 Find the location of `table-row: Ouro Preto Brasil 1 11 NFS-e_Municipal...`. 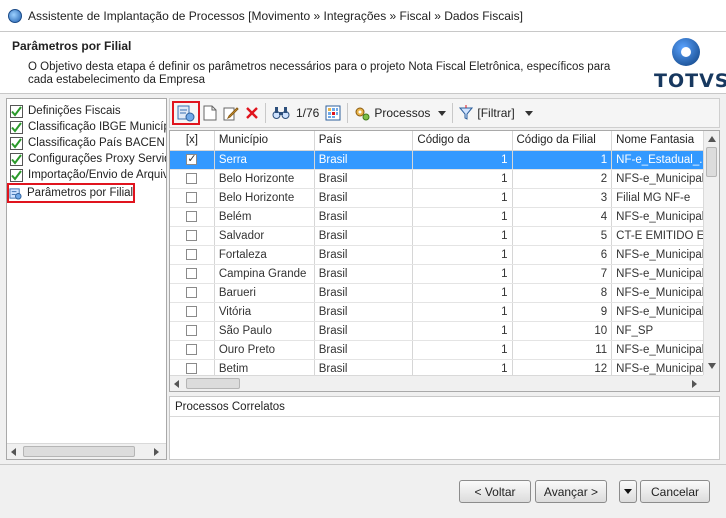

table-row: Ouro Preto Brasil 1 11 NFS-e_Municipal... is located at coordinates (444, 350).